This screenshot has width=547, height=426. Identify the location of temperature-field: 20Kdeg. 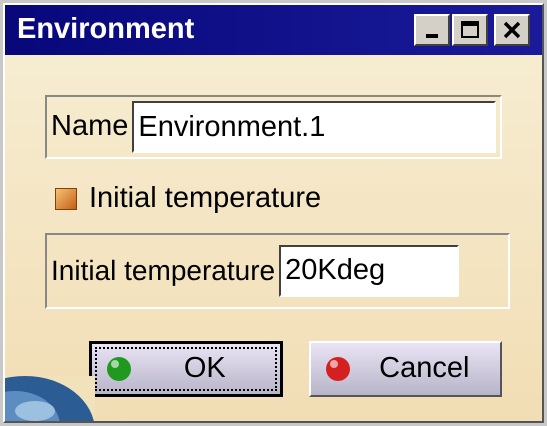
(369, 270).